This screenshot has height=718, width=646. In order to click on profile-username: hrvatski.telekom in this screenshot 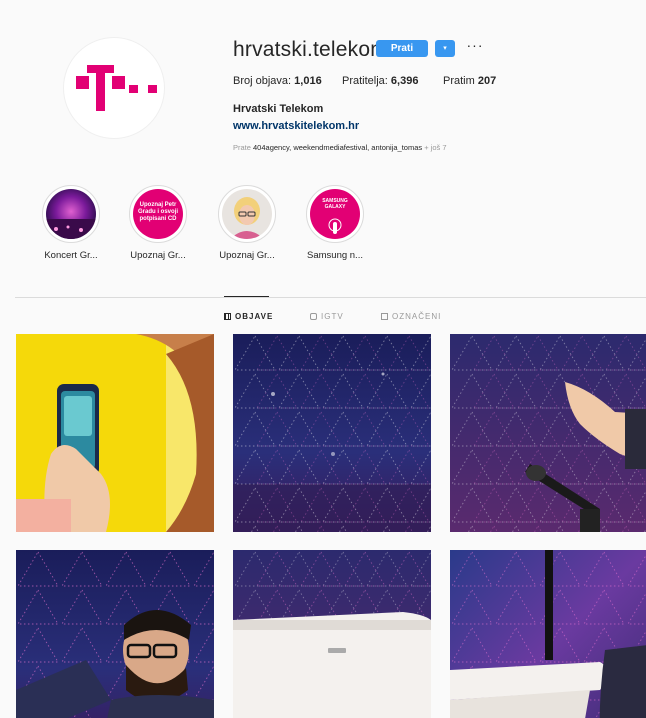, I will do `click(310, 49)`.